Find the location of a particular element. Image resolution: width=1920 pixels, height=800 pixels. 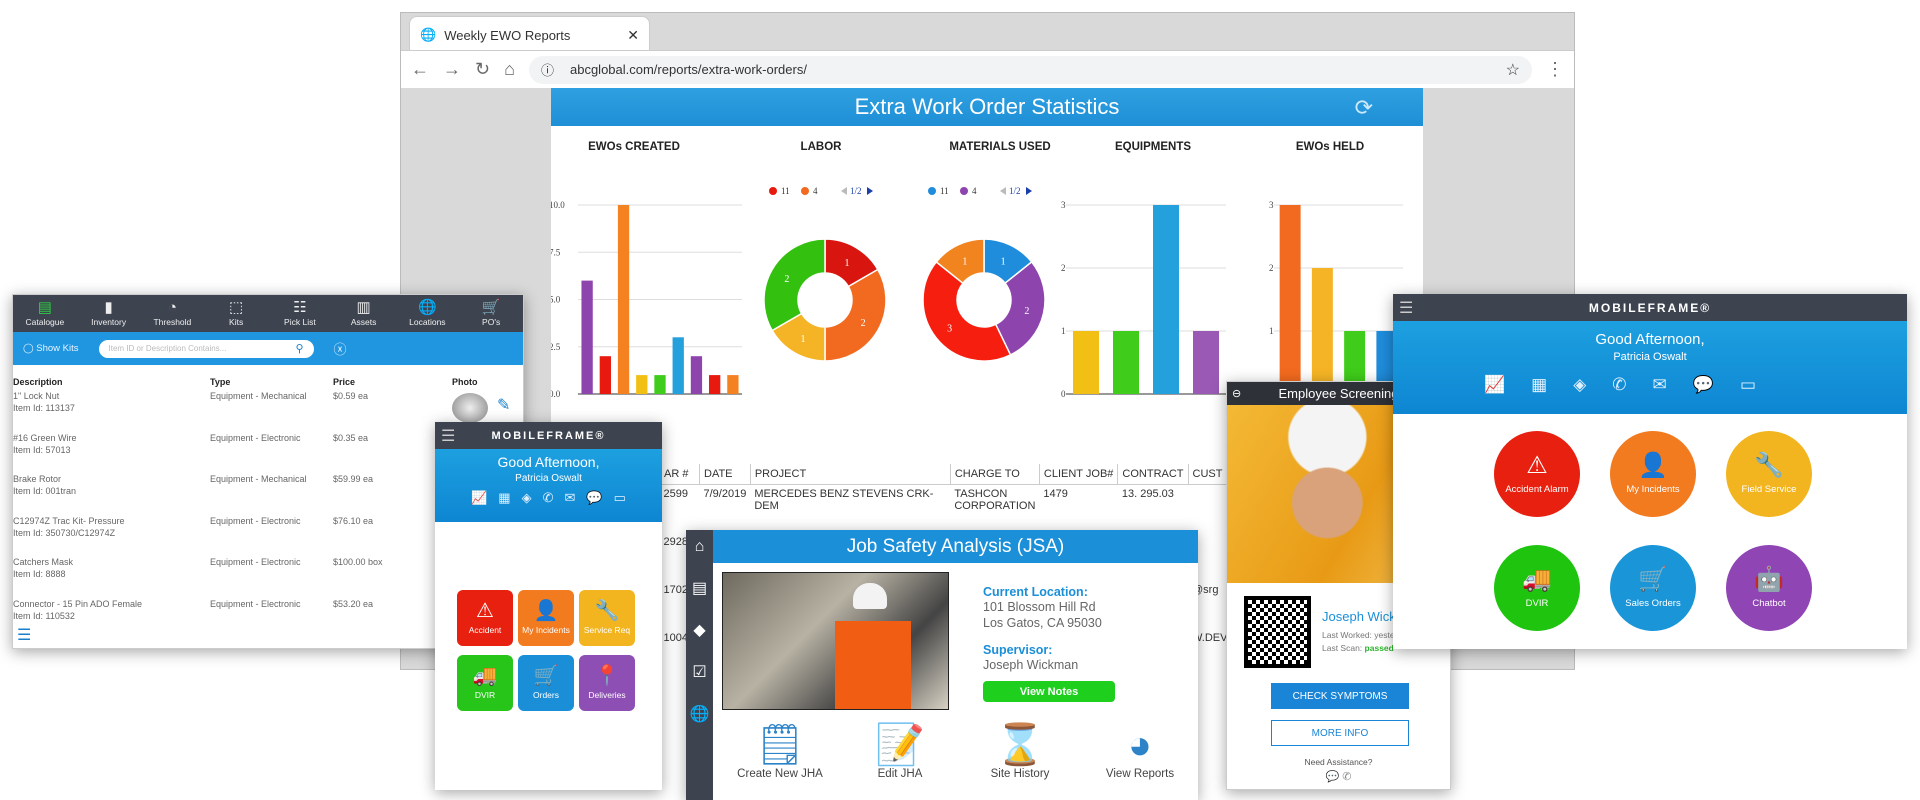

reload-icon: ↻ is located at coordinates (482, 69).